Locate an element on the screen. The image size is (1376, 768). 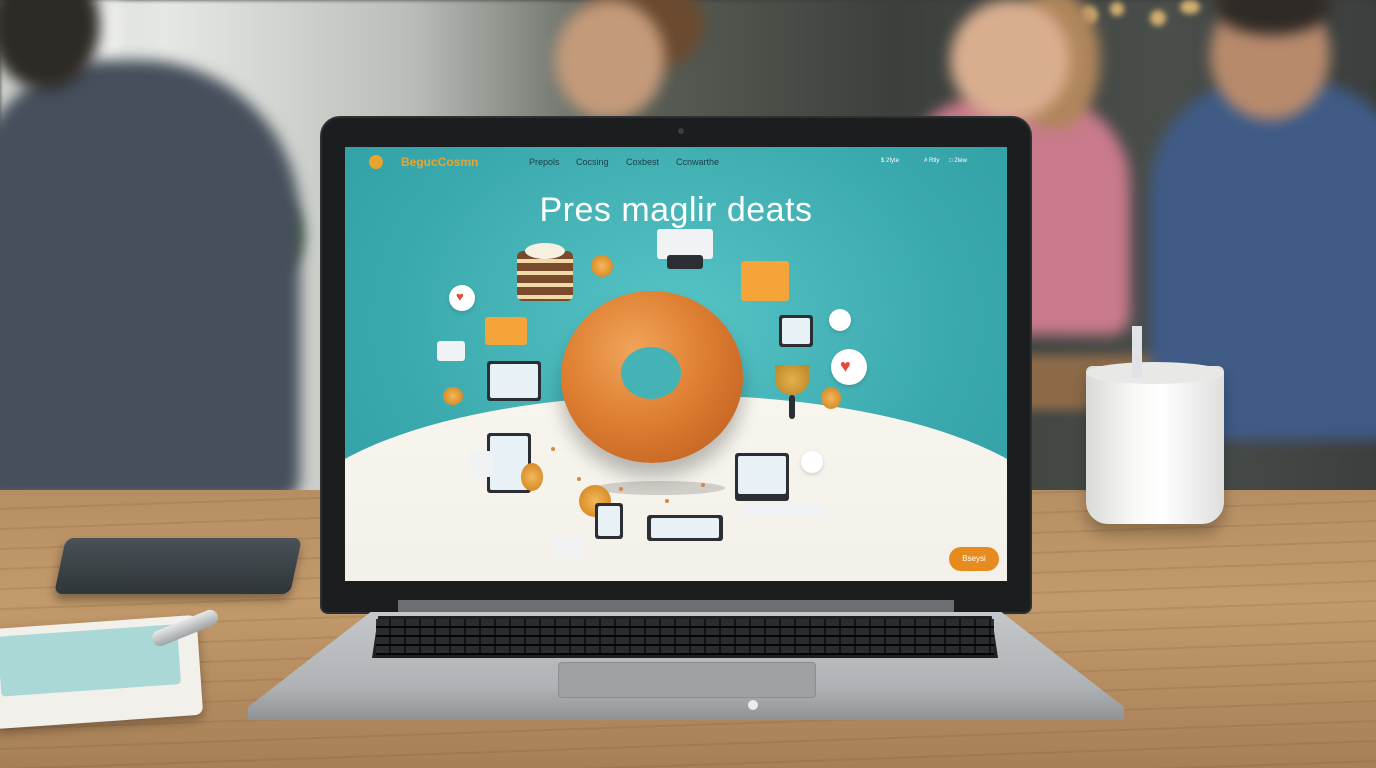
nav-link-4: Ccnwarthe is located at coordinates (697, 162).